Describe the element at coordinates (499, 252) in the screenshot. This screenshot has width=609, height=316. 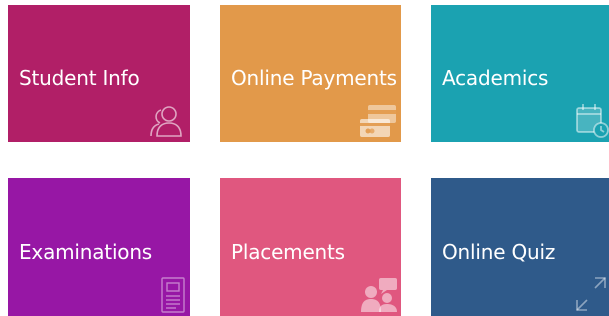
I see `tile-label: Online Quiz` at that location.